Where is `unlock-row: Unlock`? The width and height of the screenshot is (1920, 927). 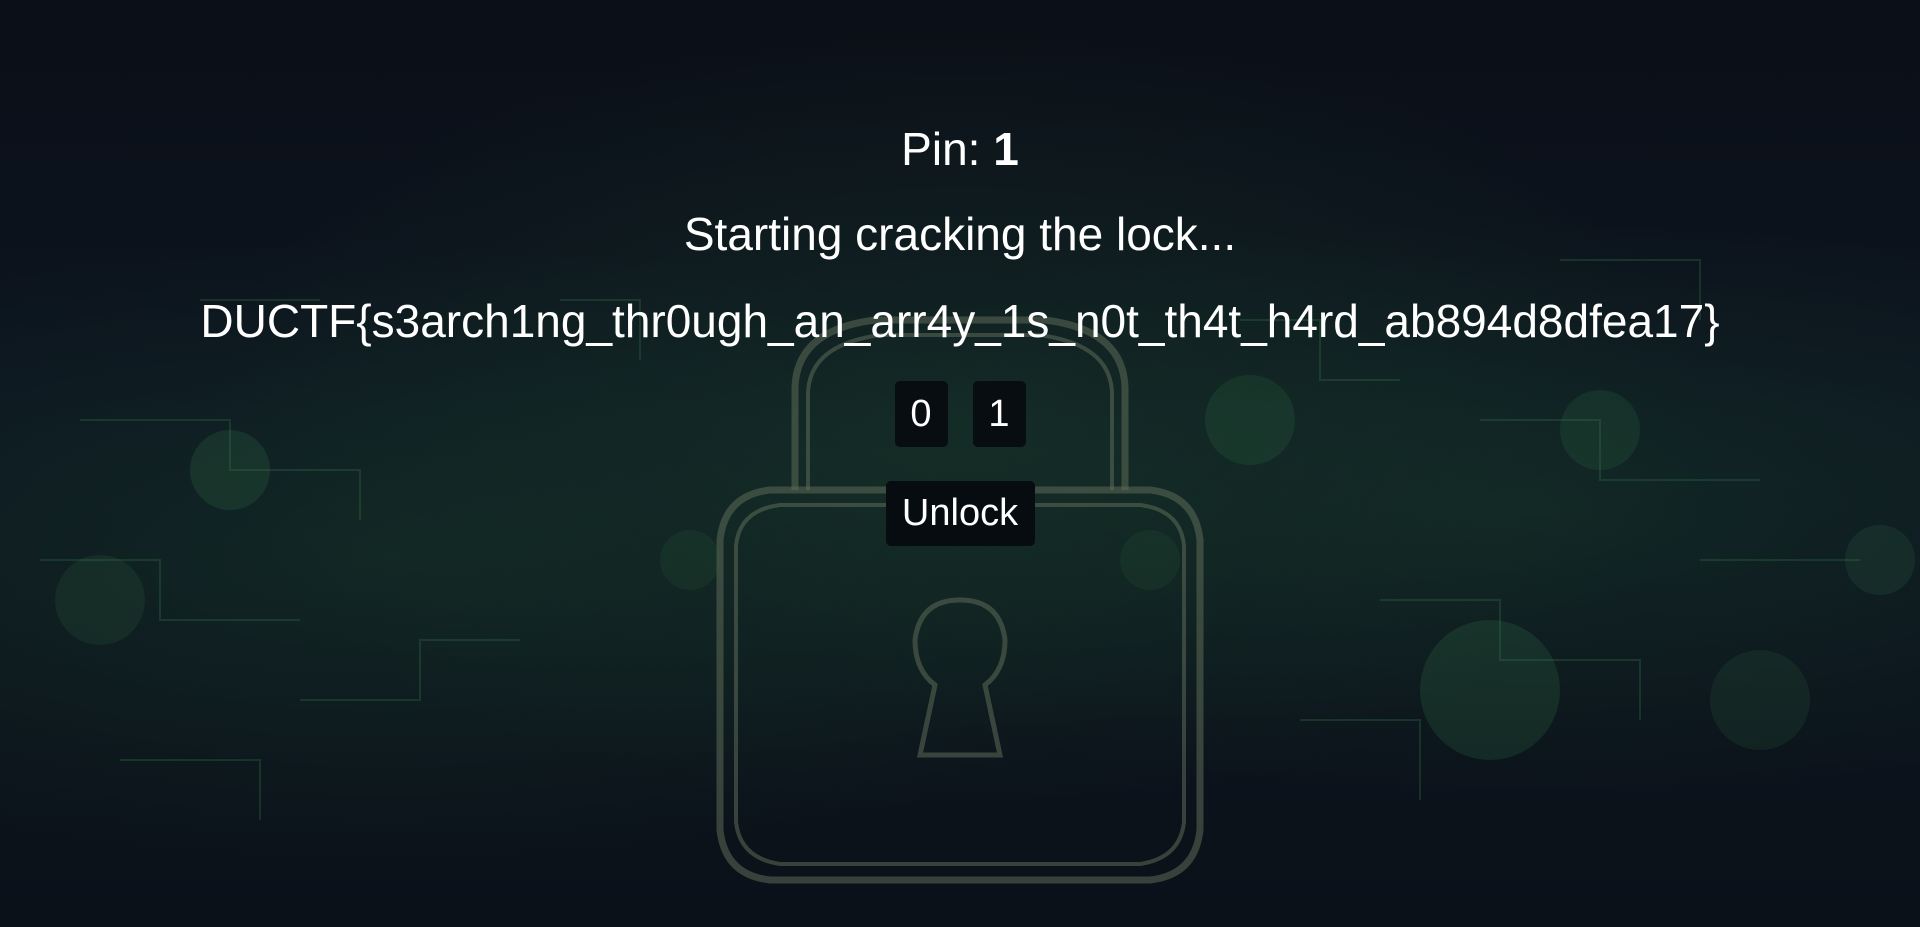
unlock-row: Unlock is located at coordinates (960, 513).